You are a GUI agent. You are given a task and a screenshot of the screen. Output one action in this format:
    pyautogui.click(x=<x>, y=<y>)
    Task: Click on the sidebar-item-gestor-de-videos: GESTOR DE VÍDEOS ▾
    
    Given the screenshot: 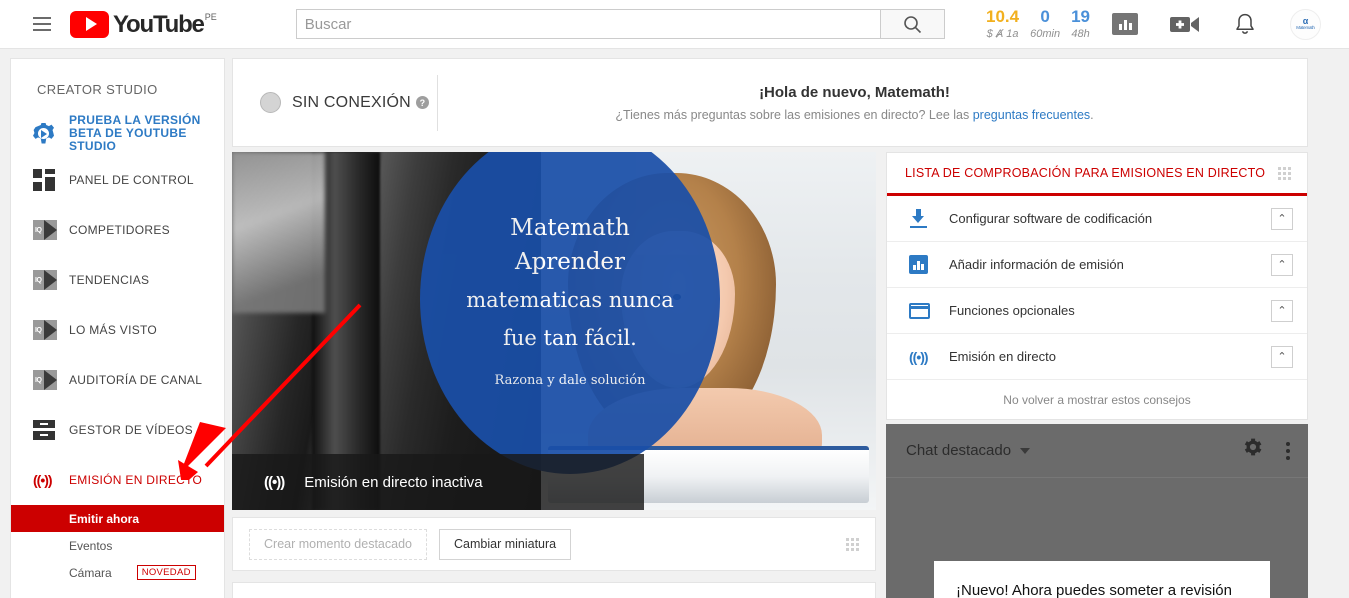 What is the action you would take?
    pyautogui.click(x=117, y=430)
    